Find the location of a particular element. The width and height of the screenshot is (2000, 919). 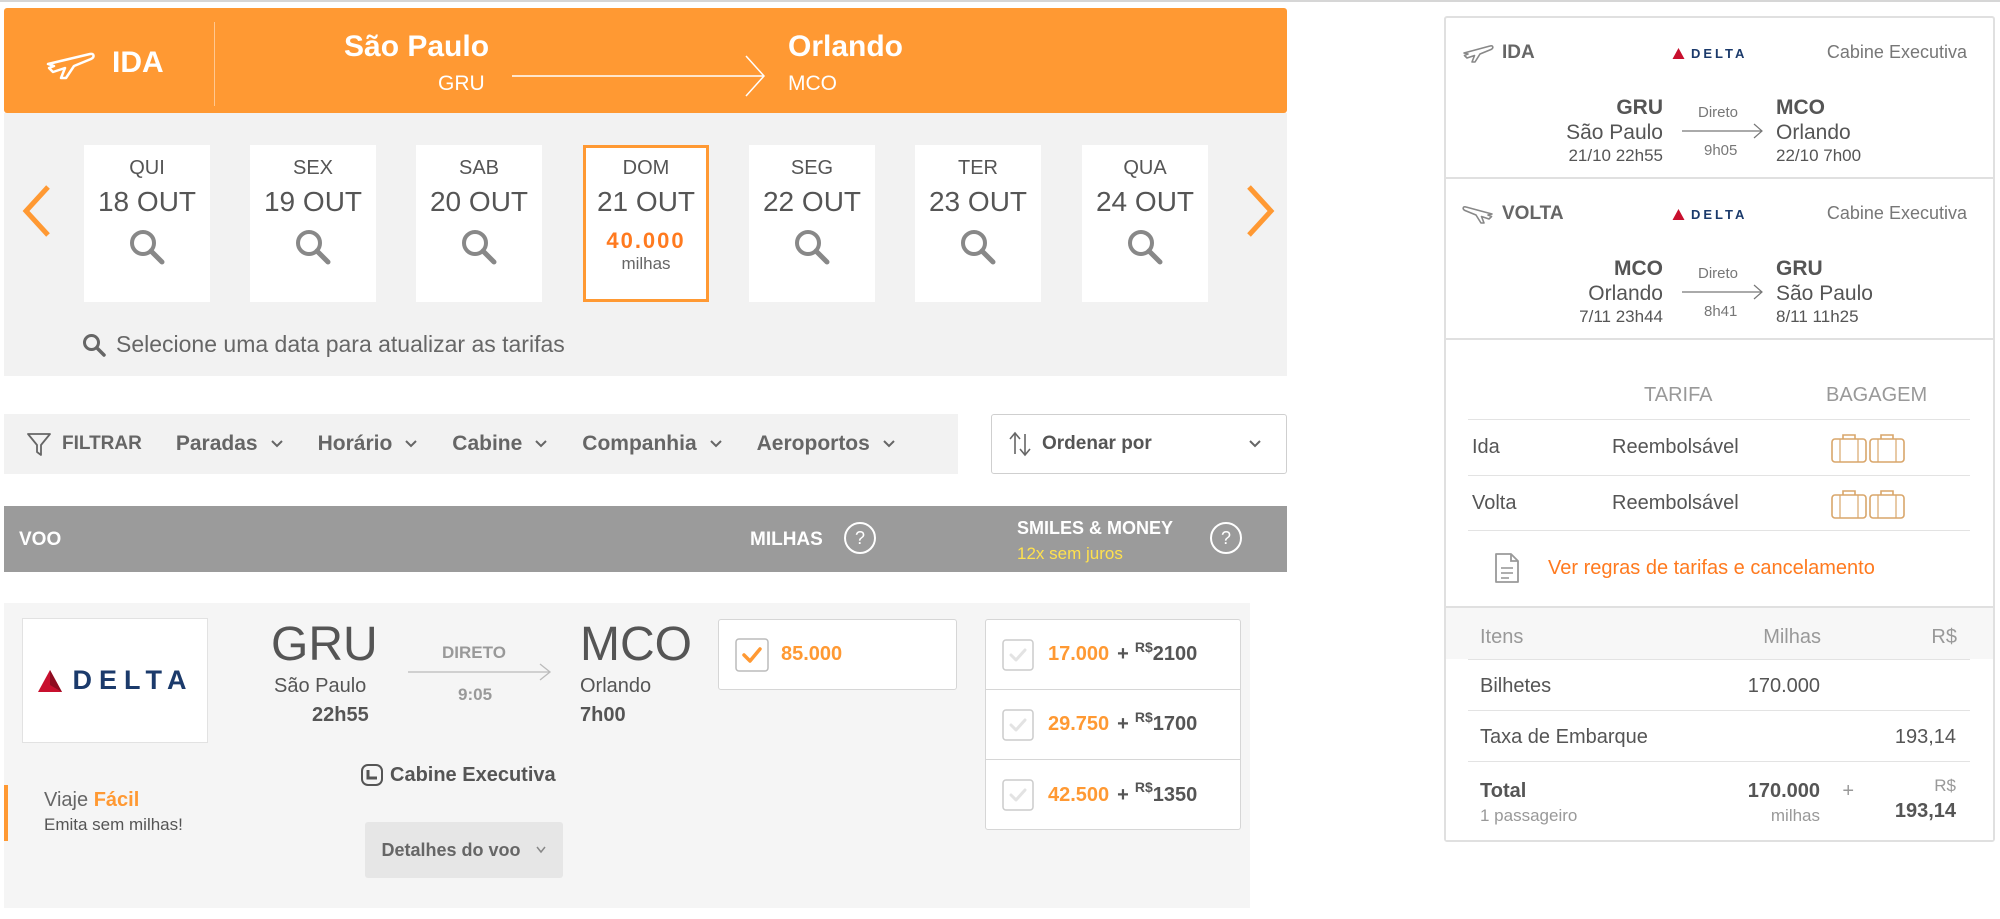

smiles-money-option: 29.750 + R$ 1700 is located at coordinates (1113, 725).